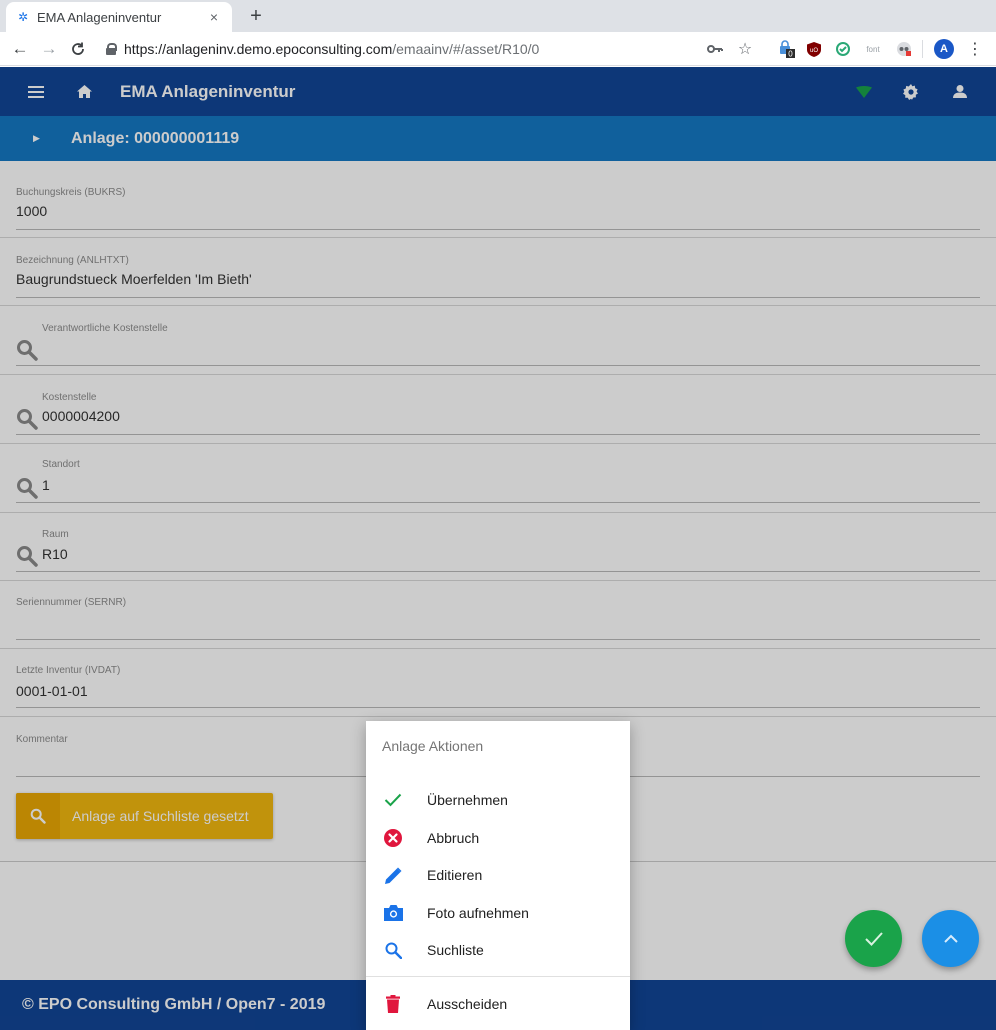  What do you see at coordinates (787, 49) in the screenshot?
I see `extension-lock-icon: 0` at bounding box center [787, 49].